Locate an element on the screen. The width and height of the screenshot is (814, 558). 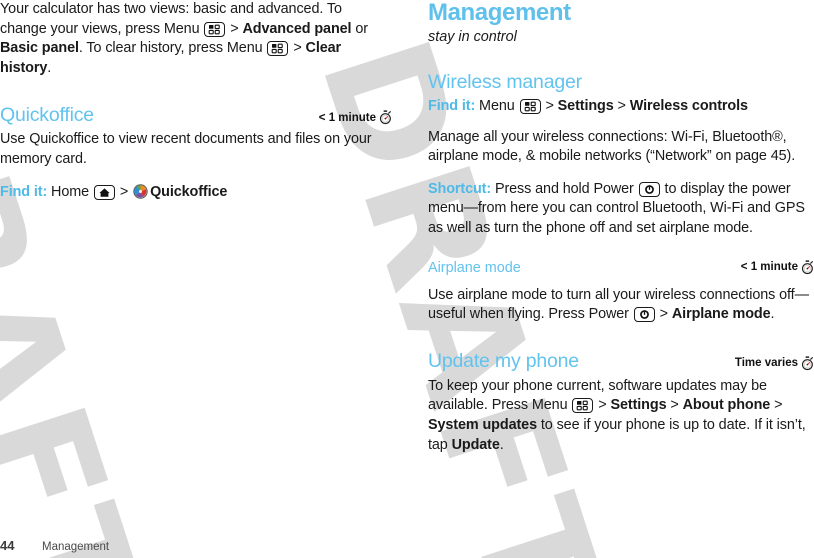
about-phone-label: About phone is located at coordinates (726, 405).